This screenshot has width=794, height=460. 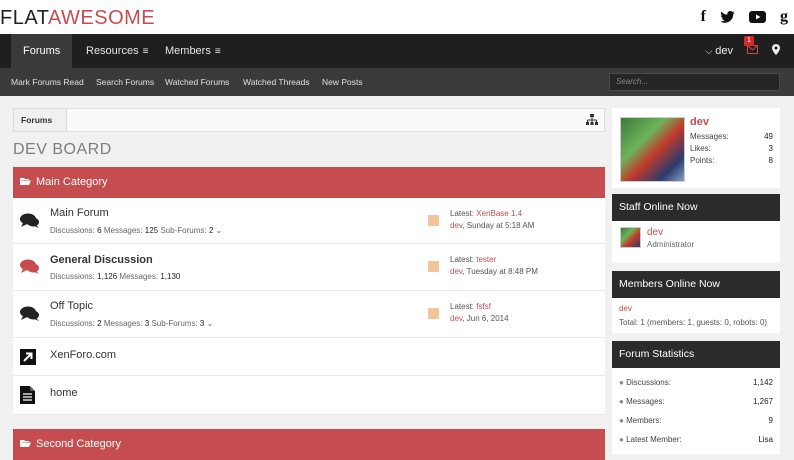 What do you see at coordinates (483, 306) in the screenshot?
I see `latest-thread-link: fsfsf` at bounding box center [483, 306].